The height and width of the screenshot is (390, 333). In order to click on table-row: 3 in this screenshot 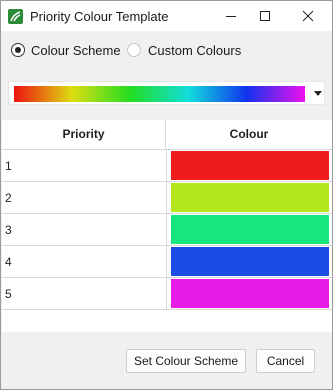, I will do `click(167, 230)`.